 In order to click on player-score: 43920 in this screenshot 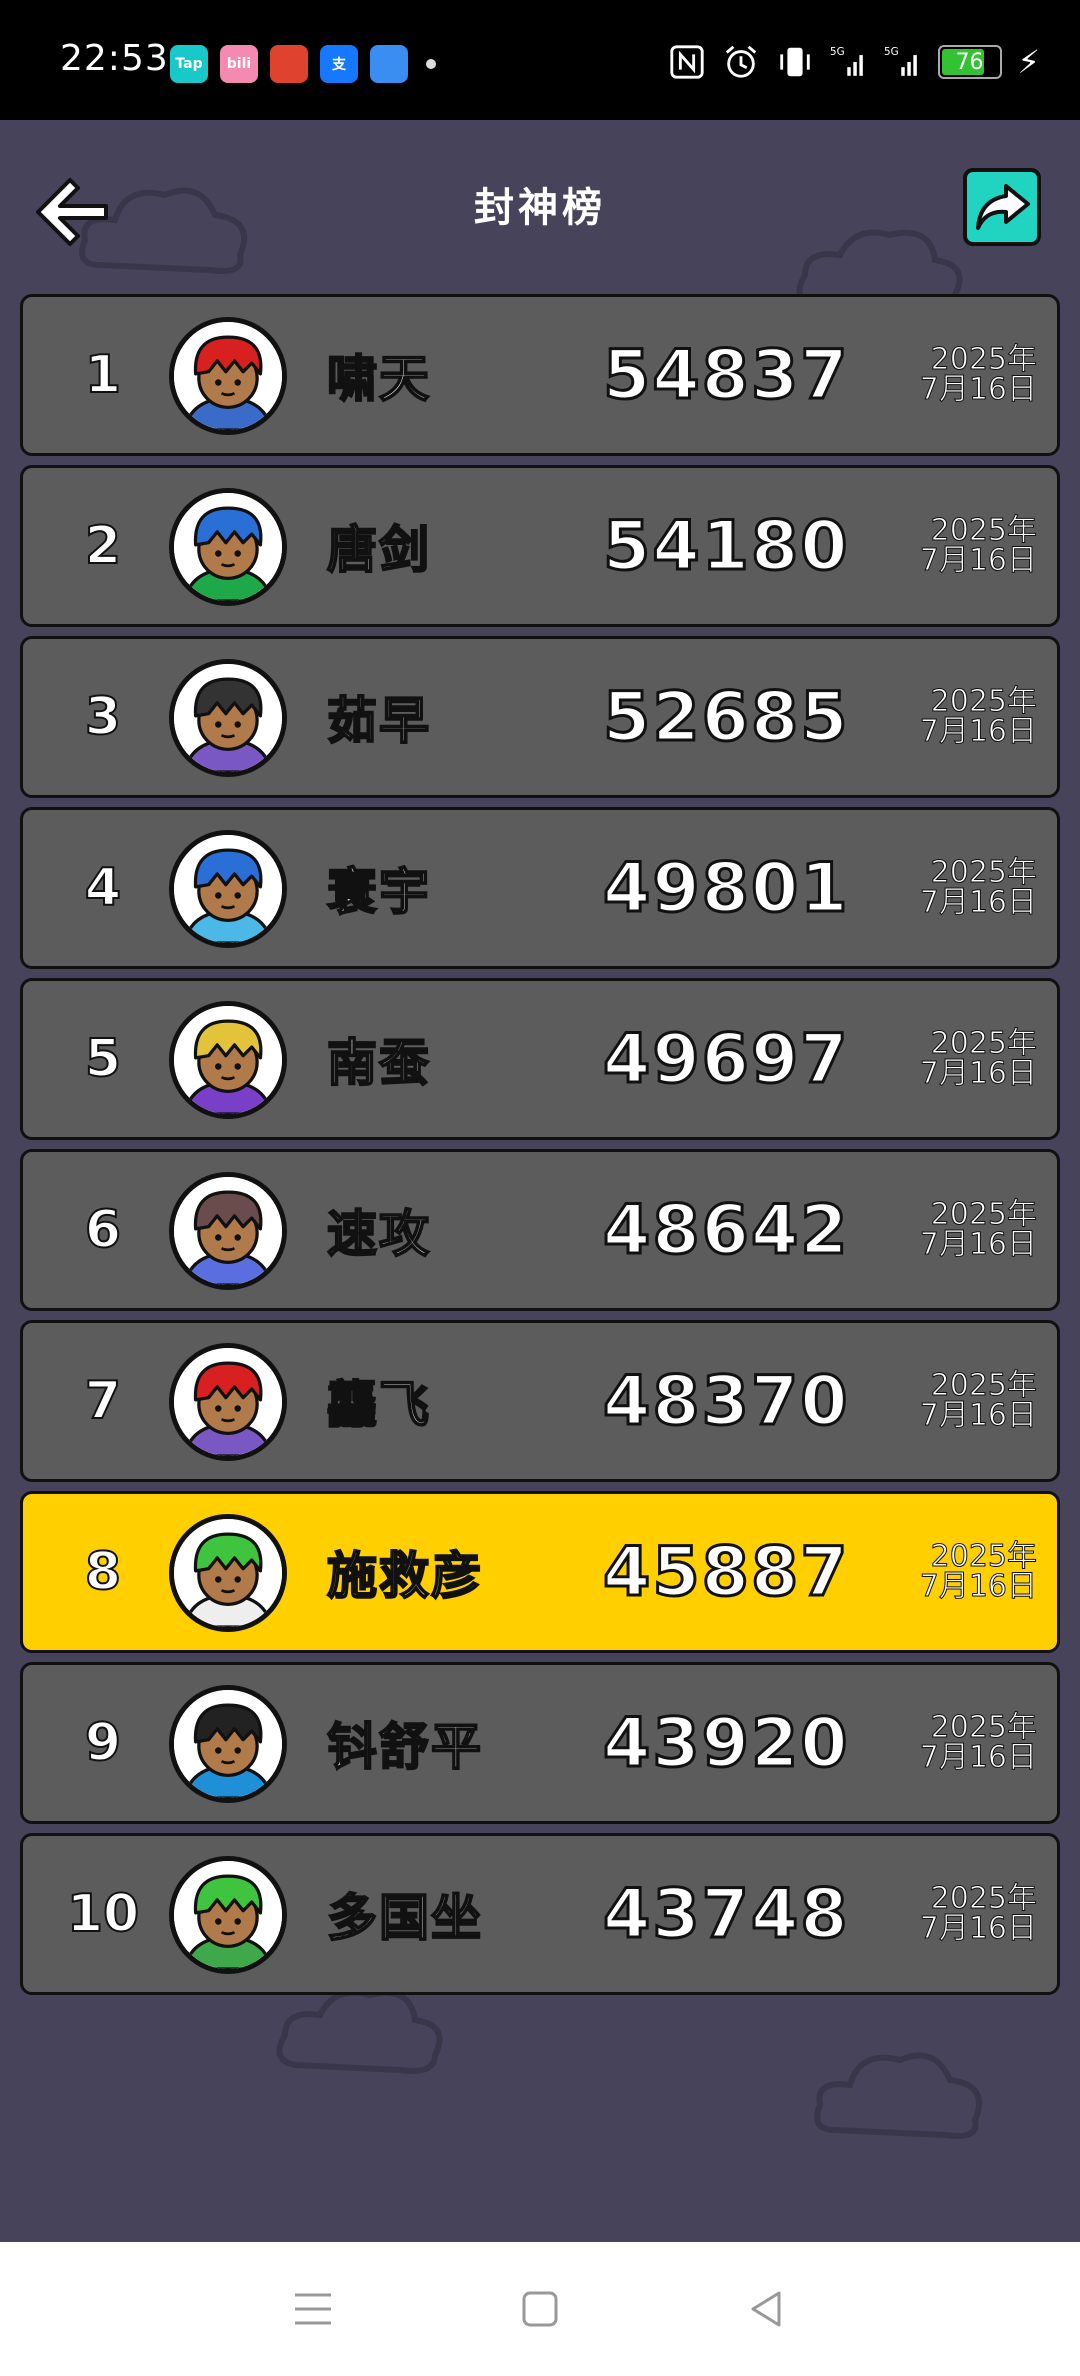, I will do `click(726, 1743)`.